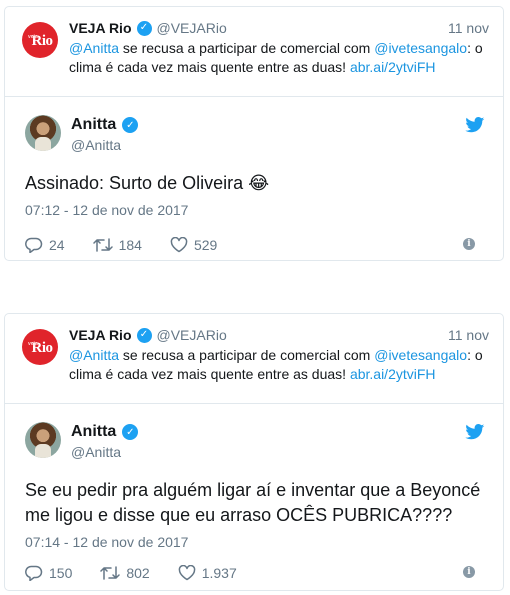 This screenshot has width=510, height=595. Describe the element at coordinates (138, 573) in the screenshot. I see `retweet-count: 802` at that location.